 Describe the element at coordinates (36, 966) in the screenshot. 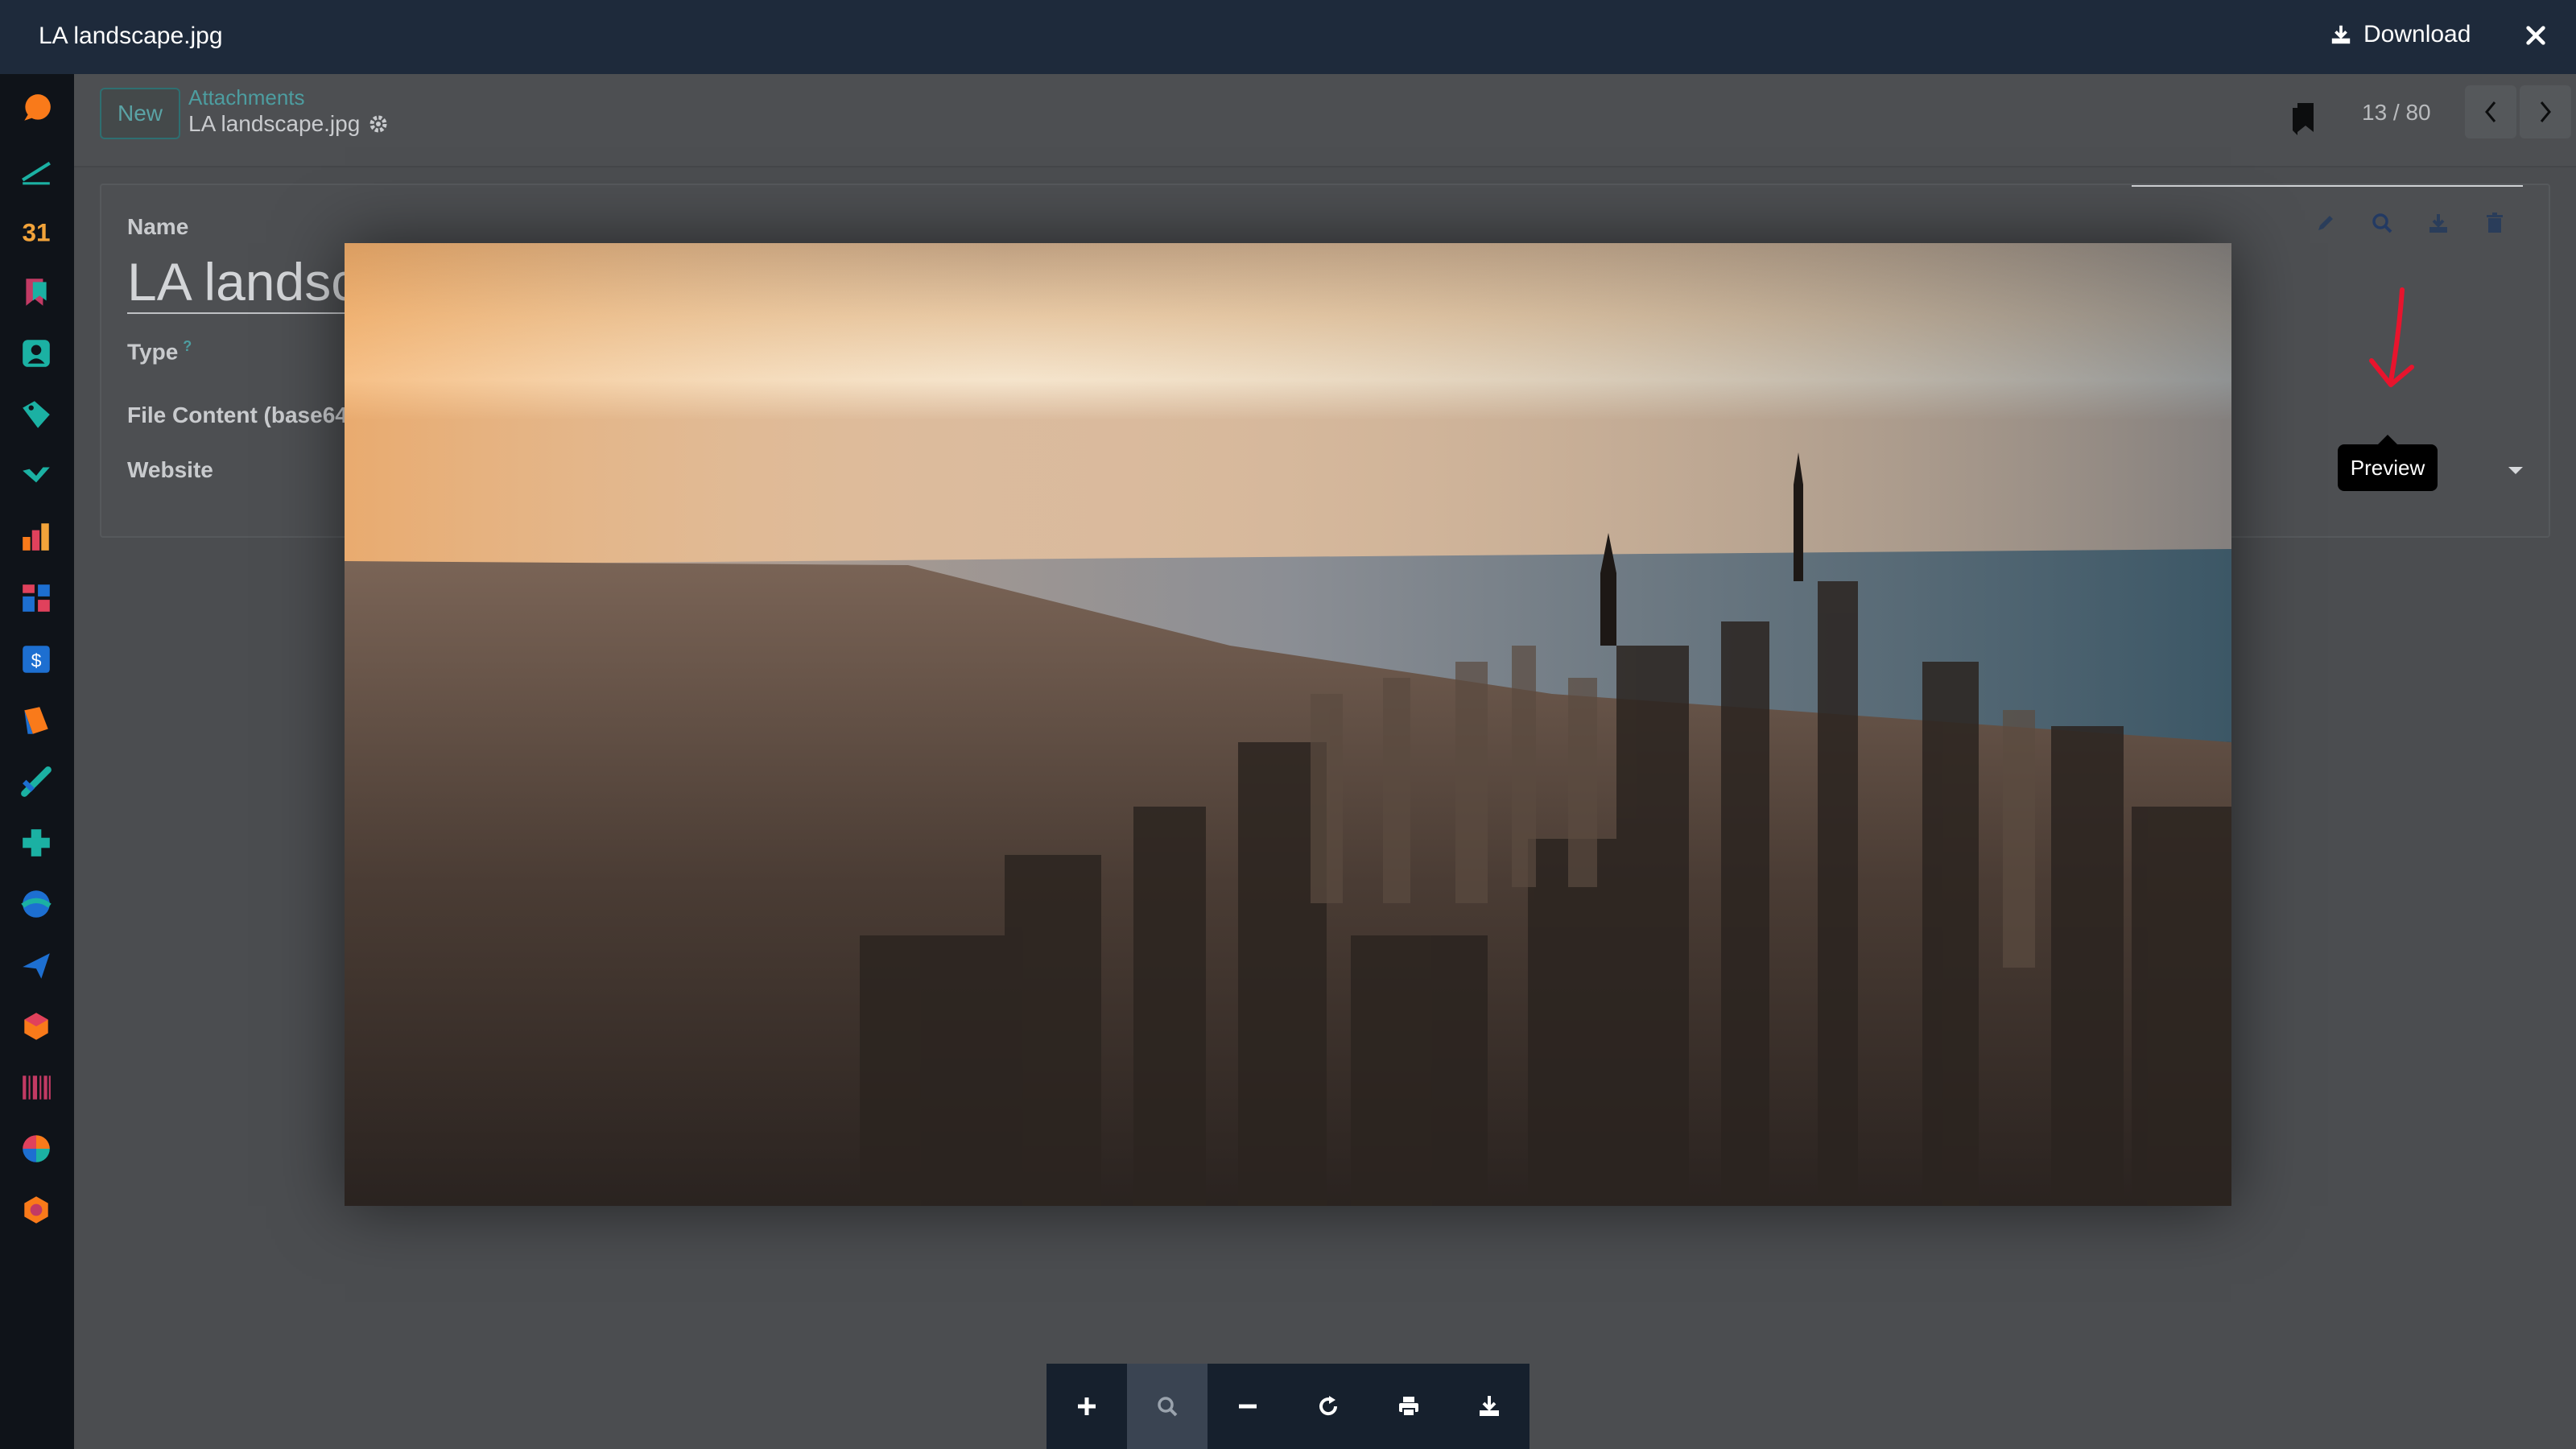

I see `email-marketing-icon` at that location.